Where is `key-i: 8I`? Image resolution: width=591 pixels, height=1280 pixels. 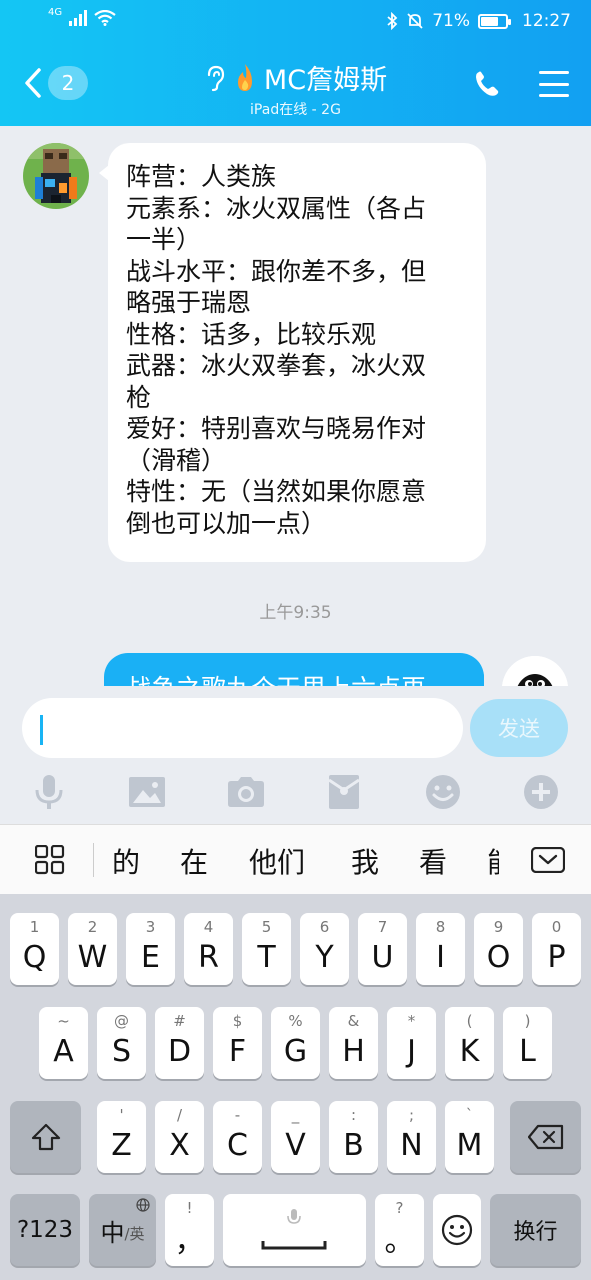 key-i: 8I is located at coordinates (440, 949).